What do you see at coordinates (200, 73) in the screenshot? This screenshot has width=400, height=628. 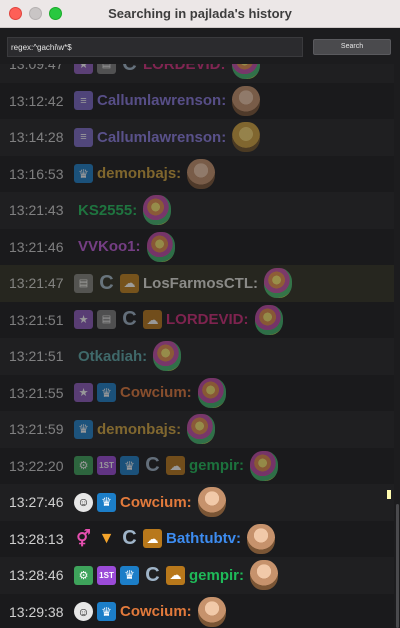 I see `message-row: 13:09:47 ★ ▤ C LORDEVID:` at bounding box center [200, 73].